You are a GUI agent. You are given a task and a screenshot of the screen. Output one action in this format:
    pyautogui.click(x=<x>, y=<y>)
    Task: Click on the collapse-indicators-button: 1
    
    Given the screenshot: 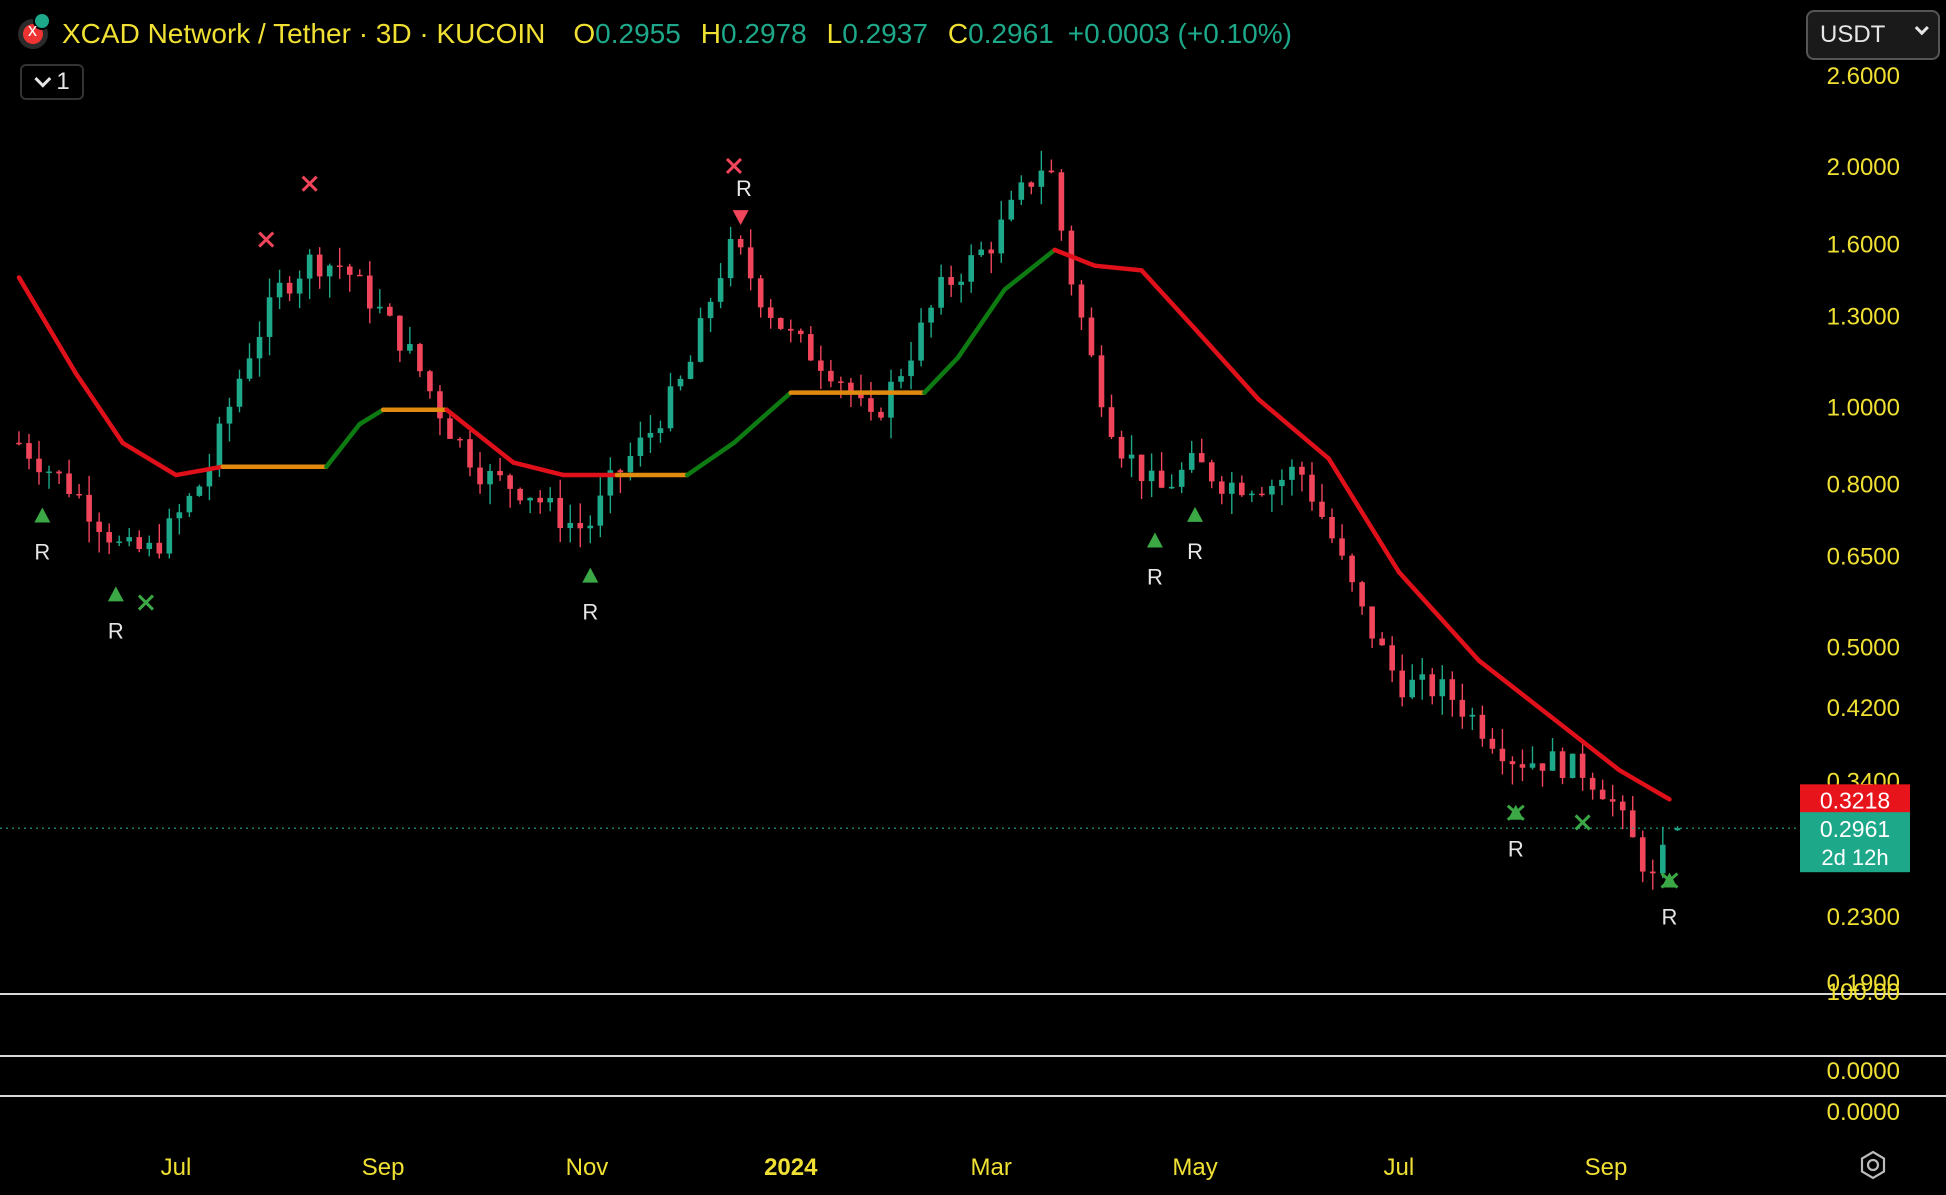 What is the action you would take?
    pyautogui.click(x=52, y=82)
    